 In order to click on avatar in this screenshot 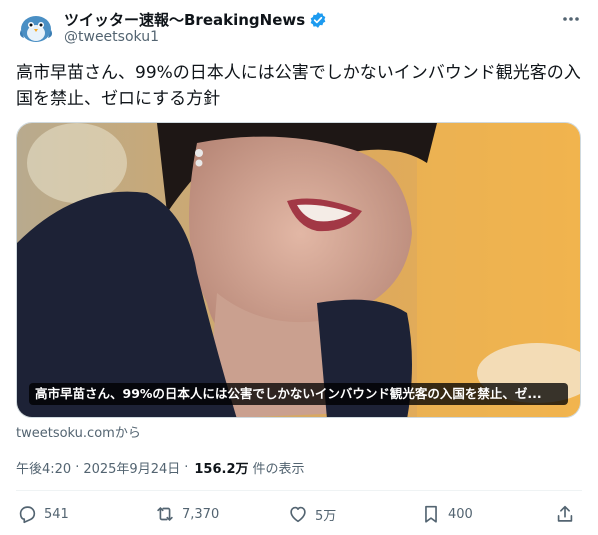, I will do `click(36, 26)`.